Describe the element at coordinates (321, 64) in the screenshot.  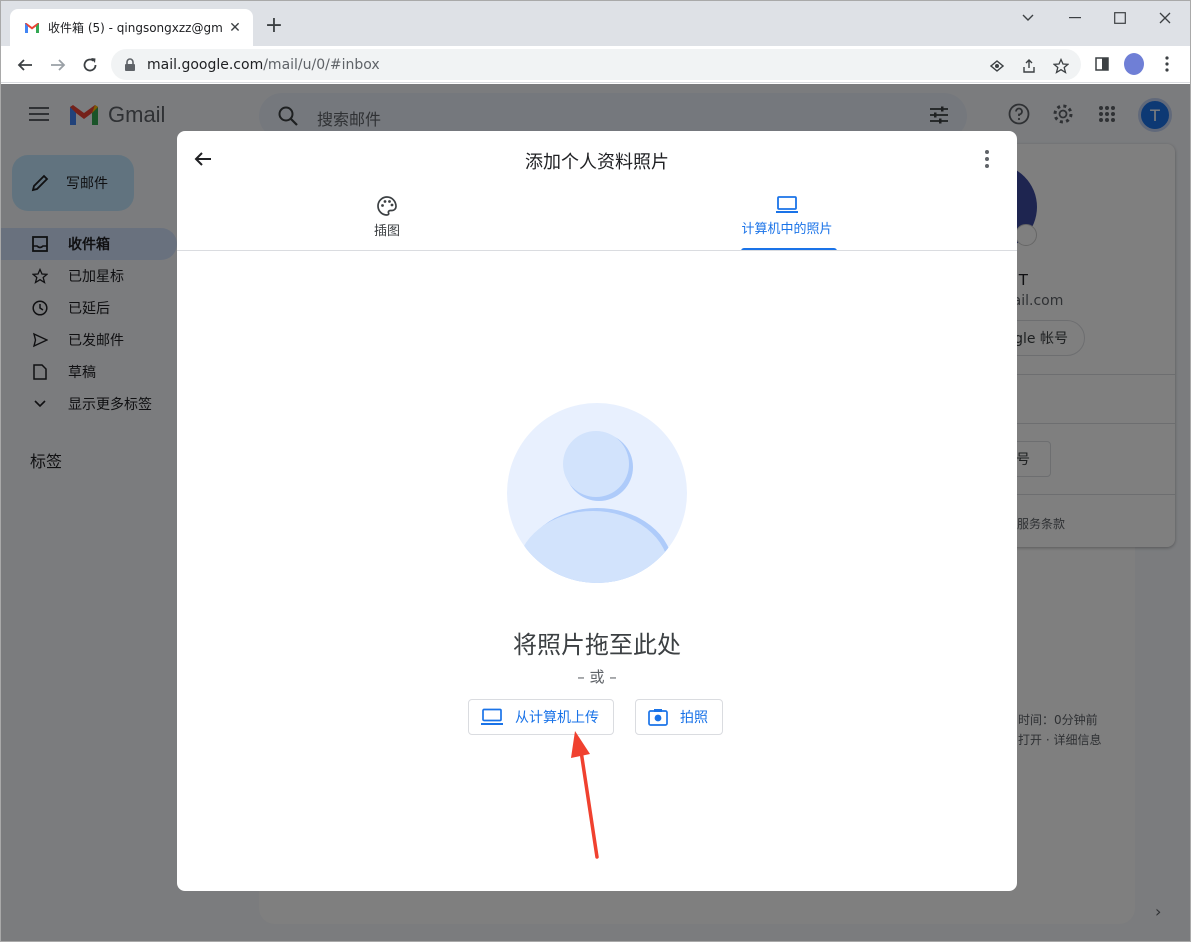
I see `url-path: /mail/u/0/#inbox` at that location.